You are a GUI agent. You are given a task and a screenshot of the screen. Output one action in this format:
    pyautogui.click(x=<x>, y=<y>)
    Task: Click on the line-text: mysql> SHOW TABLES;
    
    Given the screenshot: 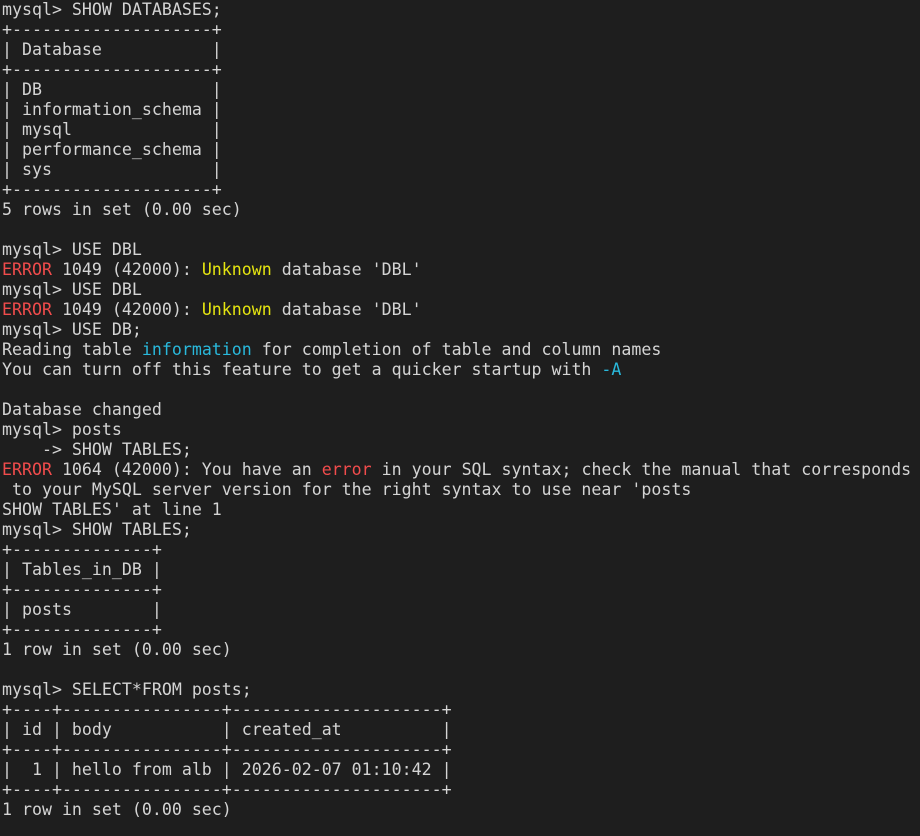 What is the action you would take?
    pyautogui.click(x=97, y=529)
    